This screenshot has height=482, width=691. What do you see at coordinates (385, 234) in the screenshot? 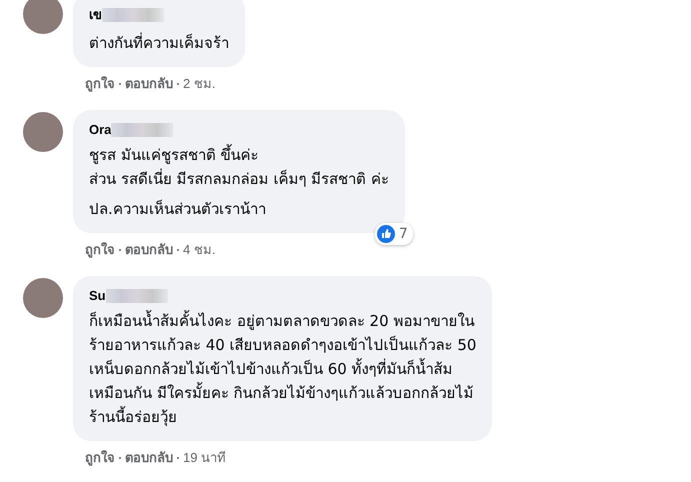
I see `thumbs-up-icon` at bounding box center [385, 234].